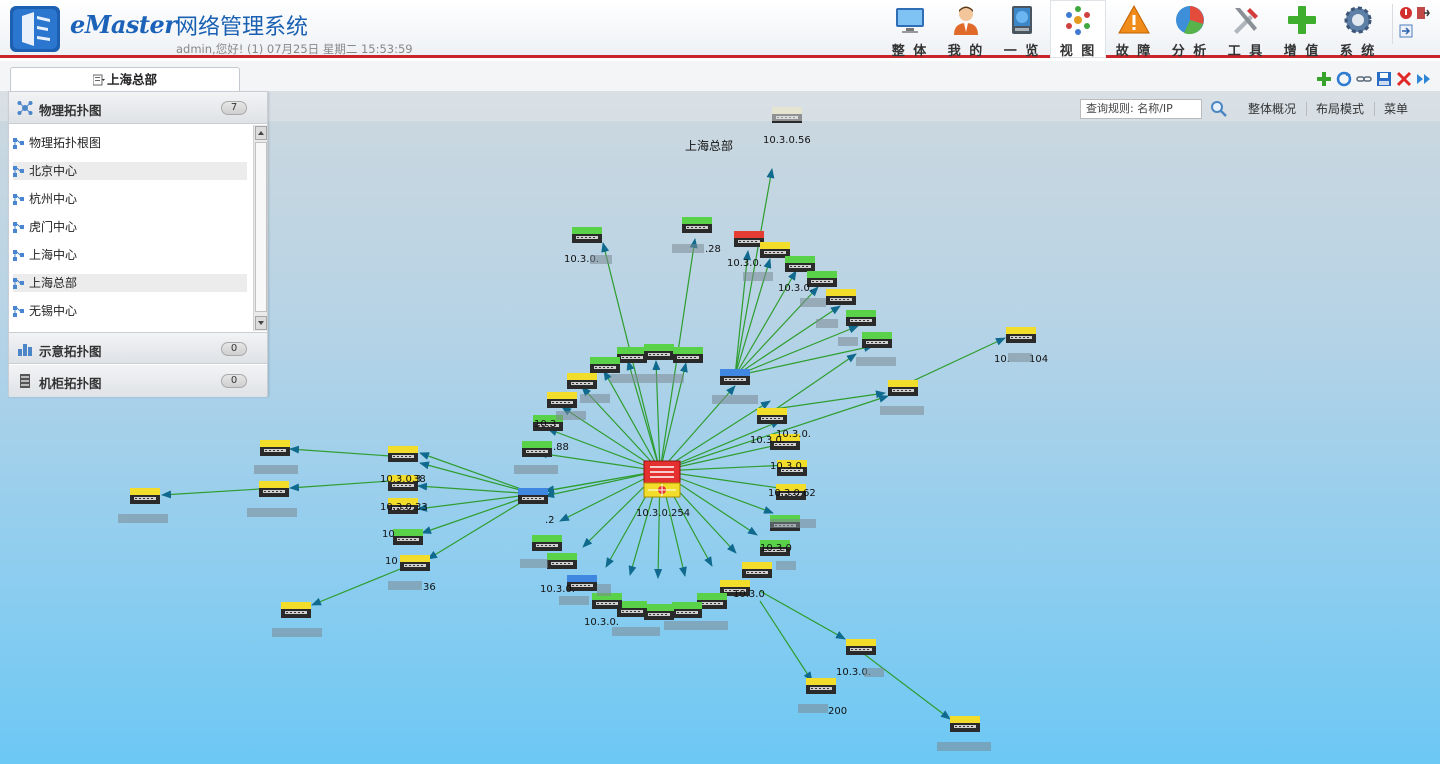  I want to click on warning-icon, so click(1134, 19).